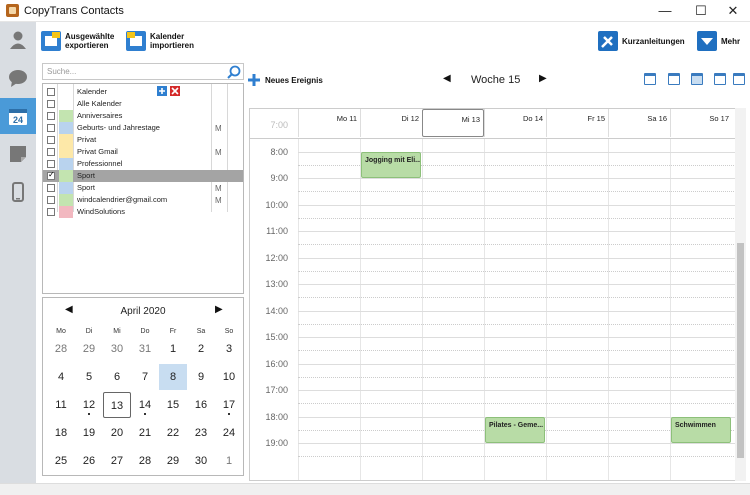  I want to click on calendar-row: Privat, so click(143, 140).